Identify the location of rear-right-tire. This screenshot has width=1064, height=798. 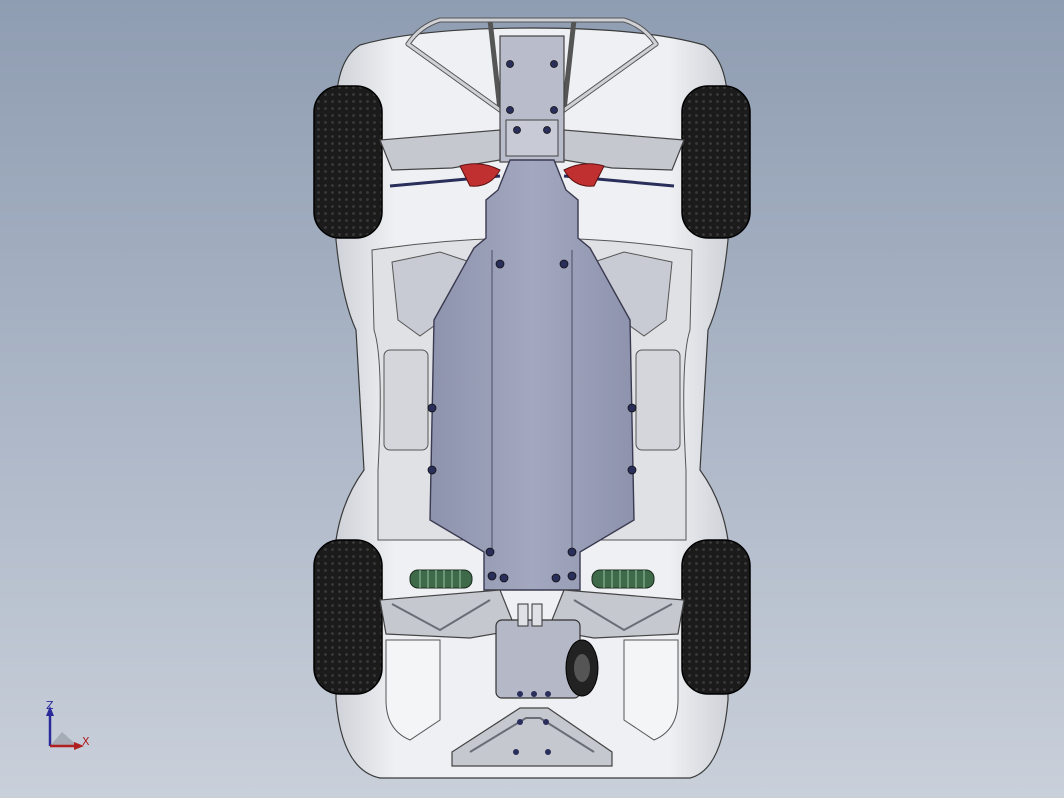
(716, 617).